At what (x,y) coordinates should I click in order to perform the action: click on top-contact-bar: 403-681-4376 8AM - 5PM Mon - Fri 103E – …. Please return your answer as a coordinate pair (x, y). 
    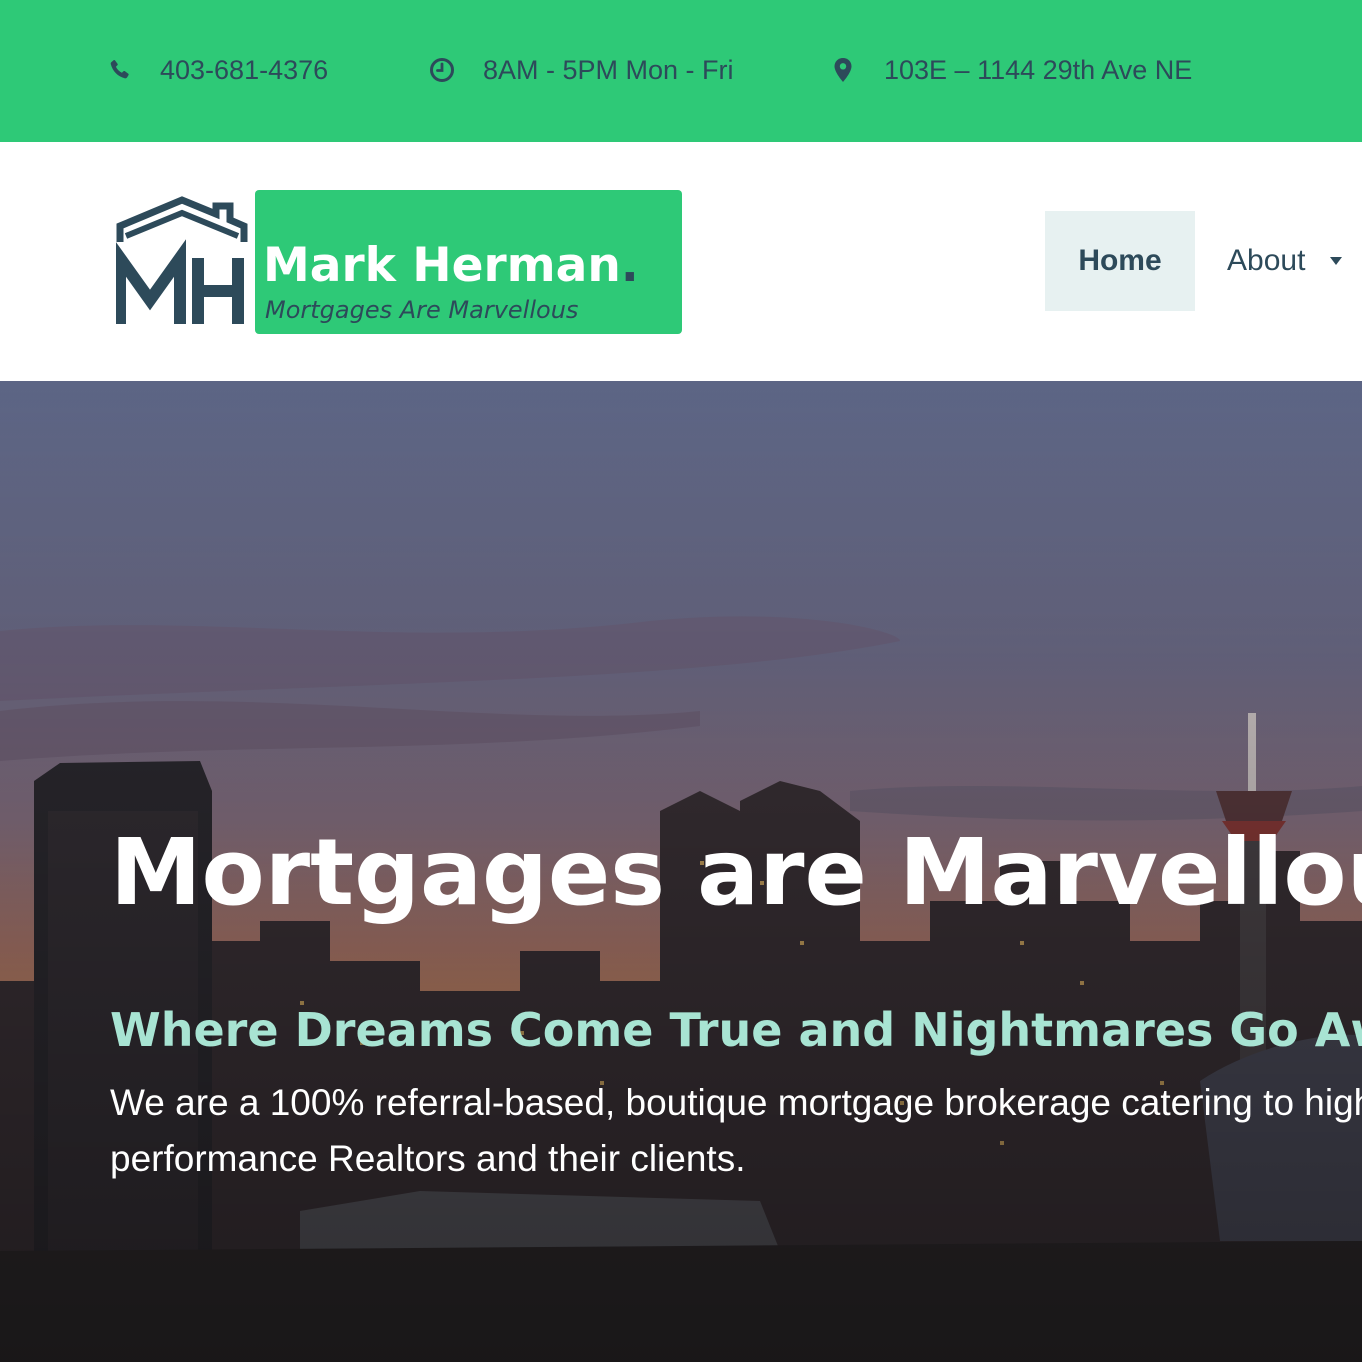
    Looking at the image, I should click on (681, 71).